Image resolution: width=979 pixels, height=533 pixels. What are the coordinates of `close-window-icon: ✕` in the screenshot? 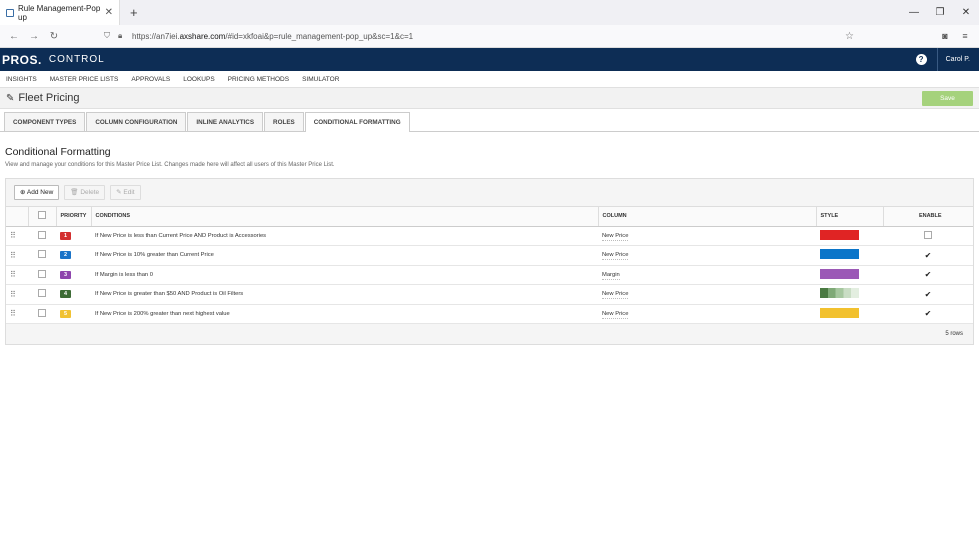 It's located at (966, 12).